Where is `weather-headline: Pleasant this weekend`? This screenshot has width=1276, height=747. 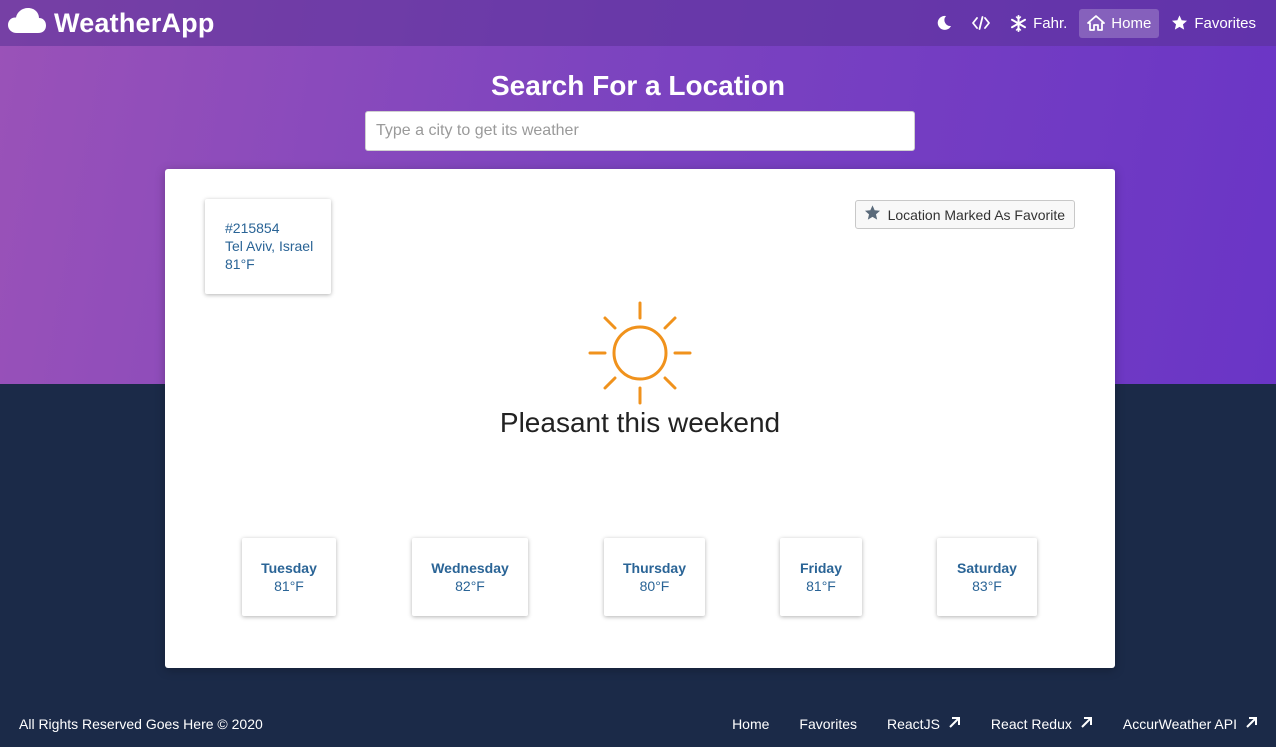 weather-headline: Pleasant this weekend is located at coordinates (640, 422).